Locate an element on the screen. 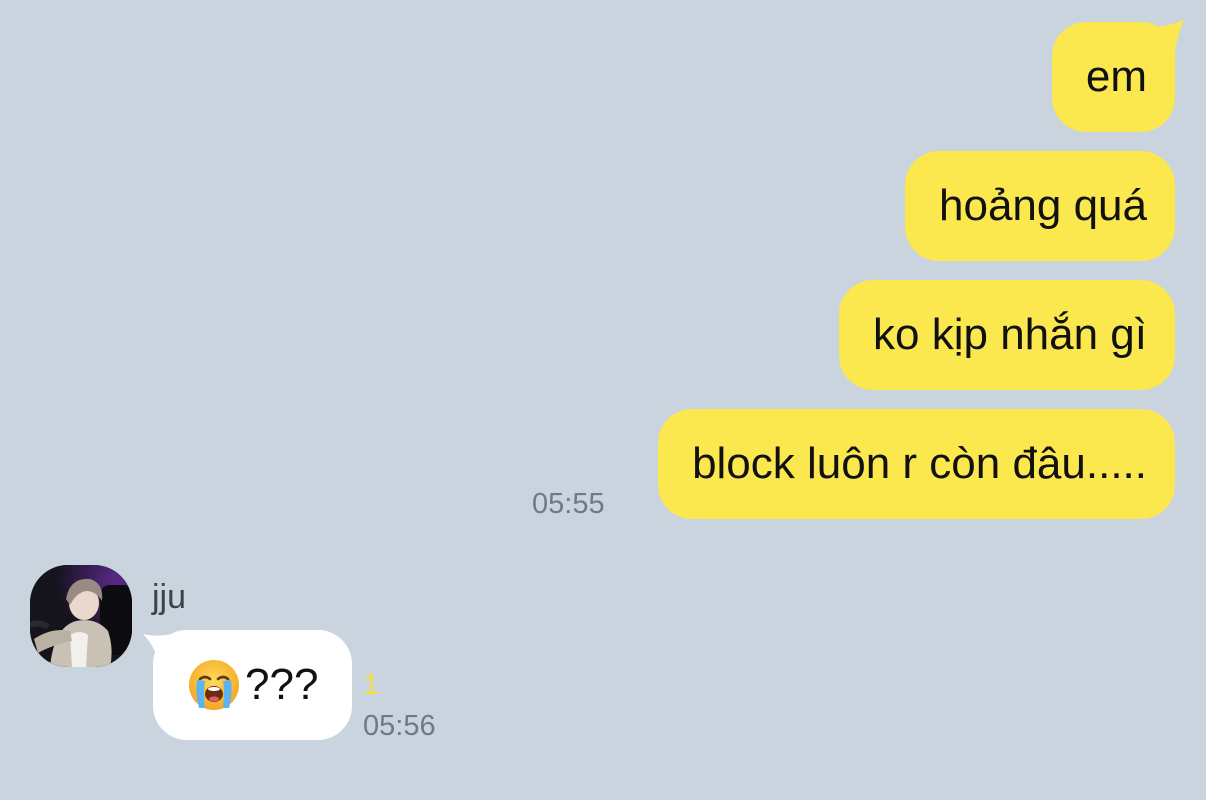 The image size is (1206, 800). message-text: hoảng quá is located at coordinates (1043, 205).